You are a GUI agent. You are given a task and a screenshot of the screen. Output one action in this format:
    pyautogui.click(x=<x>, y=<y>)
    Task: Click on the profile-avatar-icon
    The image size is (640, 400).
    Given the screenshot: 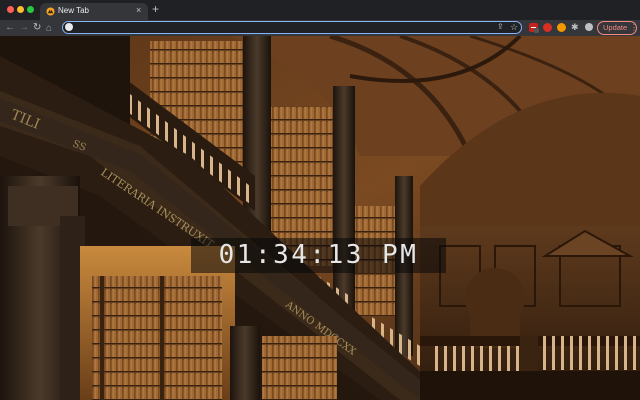 What is the action you would take?
    pyautogui.click(x=589, y=27)
    